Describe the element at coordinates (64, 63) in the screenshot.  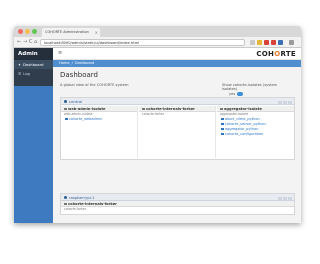
I see `breadcrumb-home: Home` at that location.